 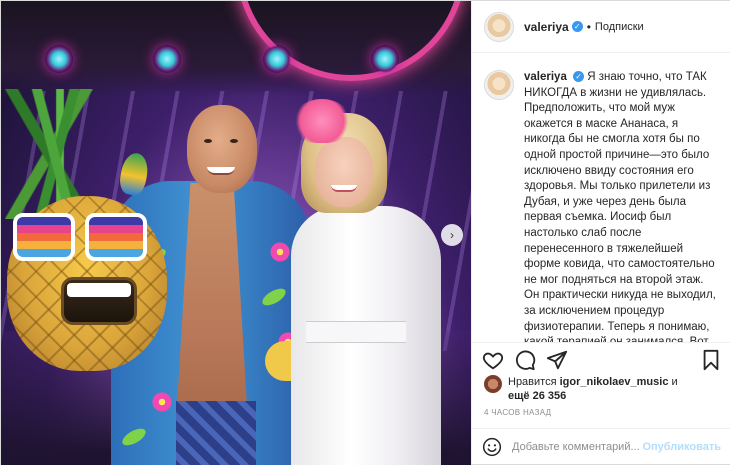 What do you see at coordinates (517, 412) in the screenshot?
I see `post-timestamp: 4 ЧАСОВ НАЗАД` at bounding box center [517, 412].